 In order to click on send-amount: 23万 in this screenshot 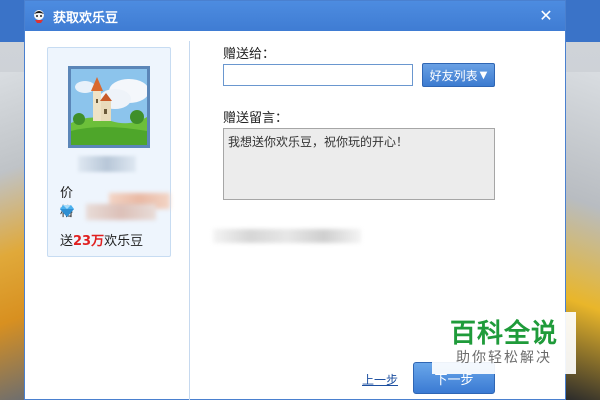, I will do `click(89, 241)`.